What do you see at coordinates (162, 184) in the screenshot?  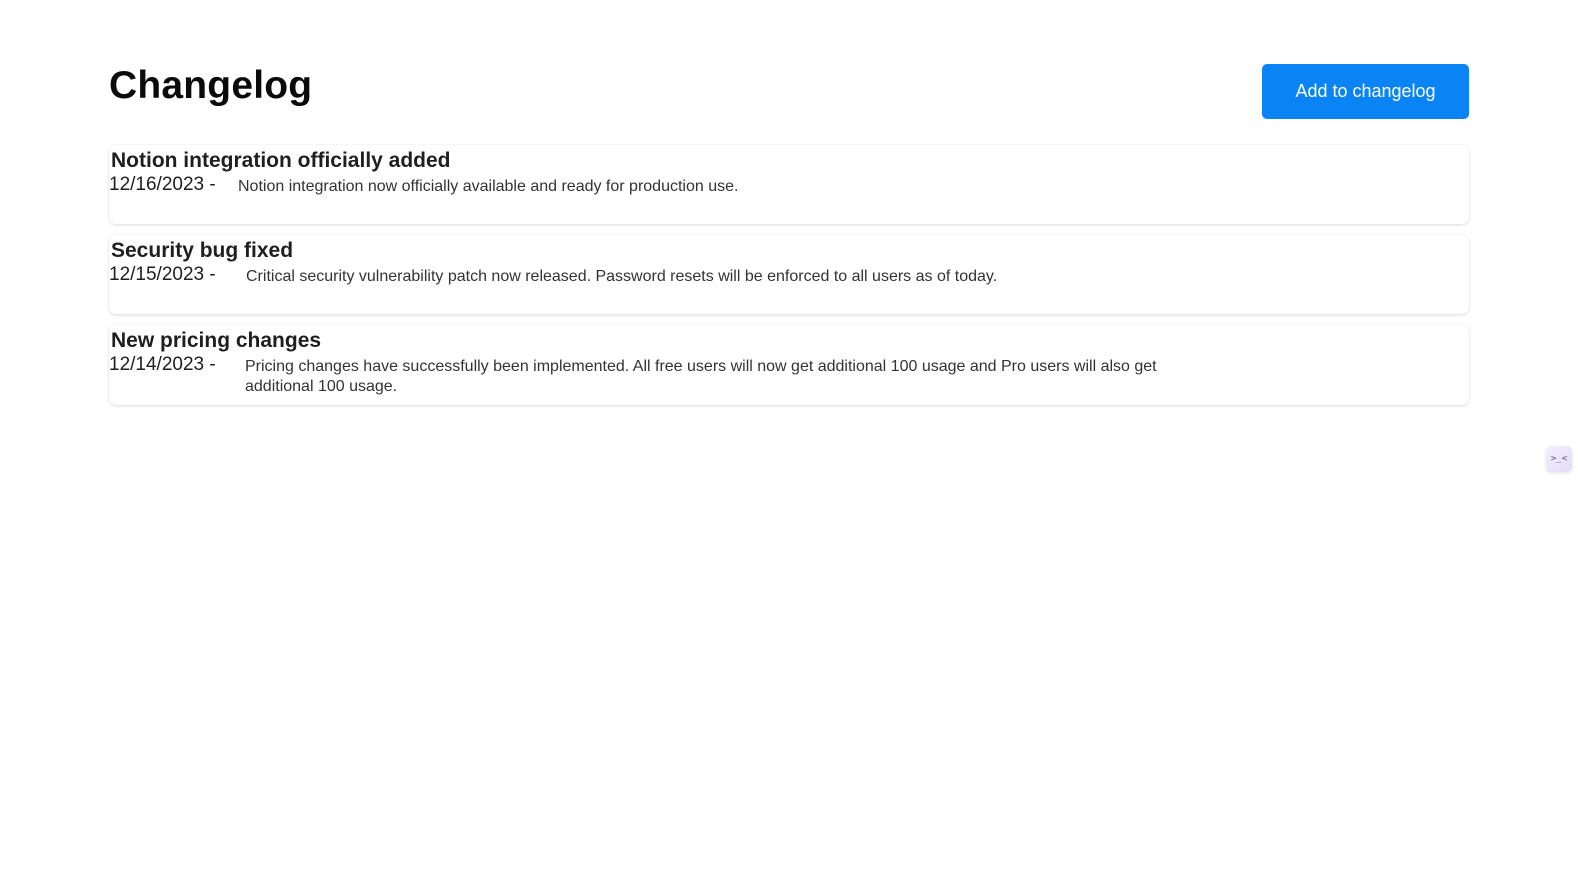 I see `entry-date: 12/16/2023 -` at bounding box center [162, 184].